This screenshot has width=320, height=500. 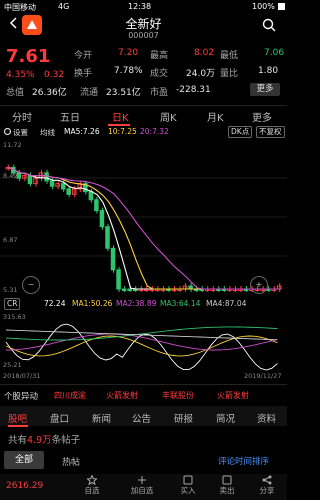 I want to click on clock: 12:38, so click(x=140, y=6).